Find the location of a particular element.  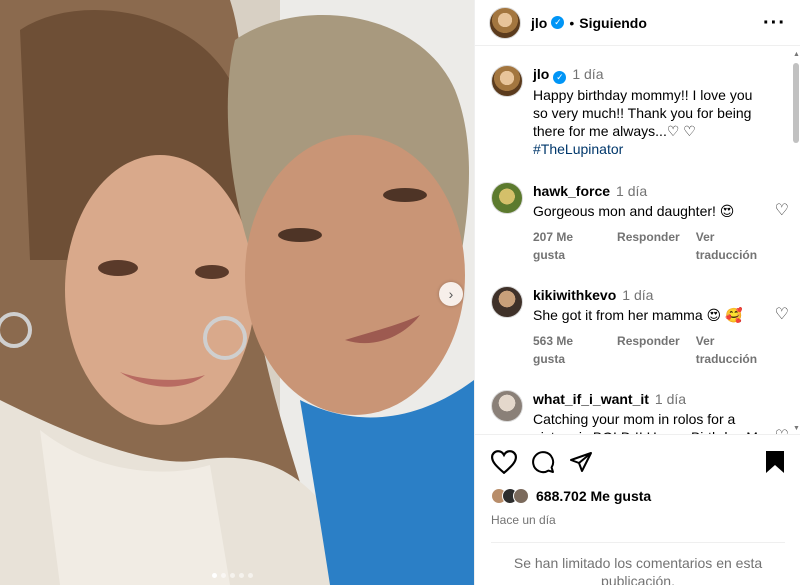

liker-avatars is located at coordinates (510, 496).